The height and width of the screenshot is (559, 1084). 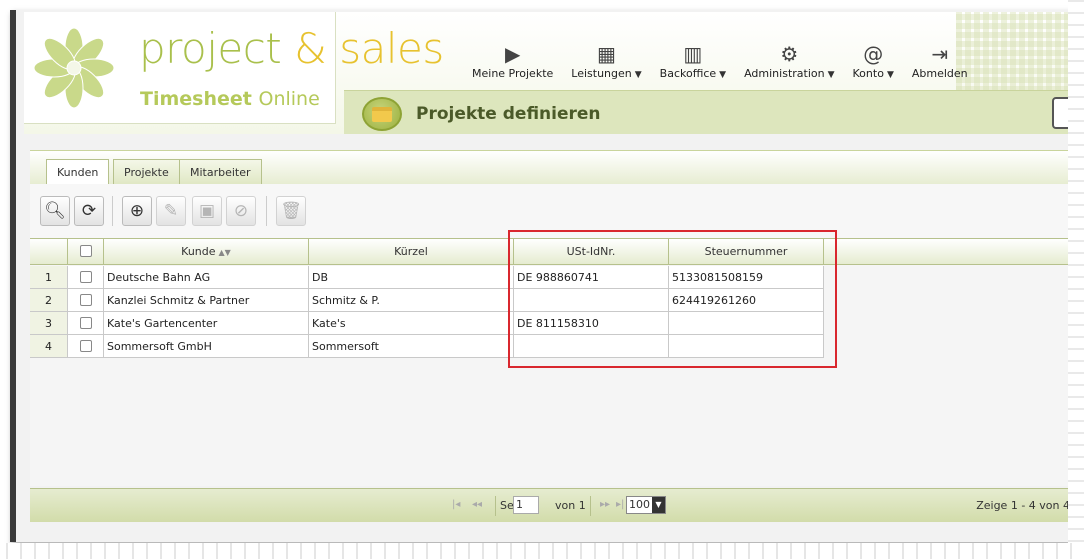 I want to click on select-all-checkbox, so click(x=85, y=251).